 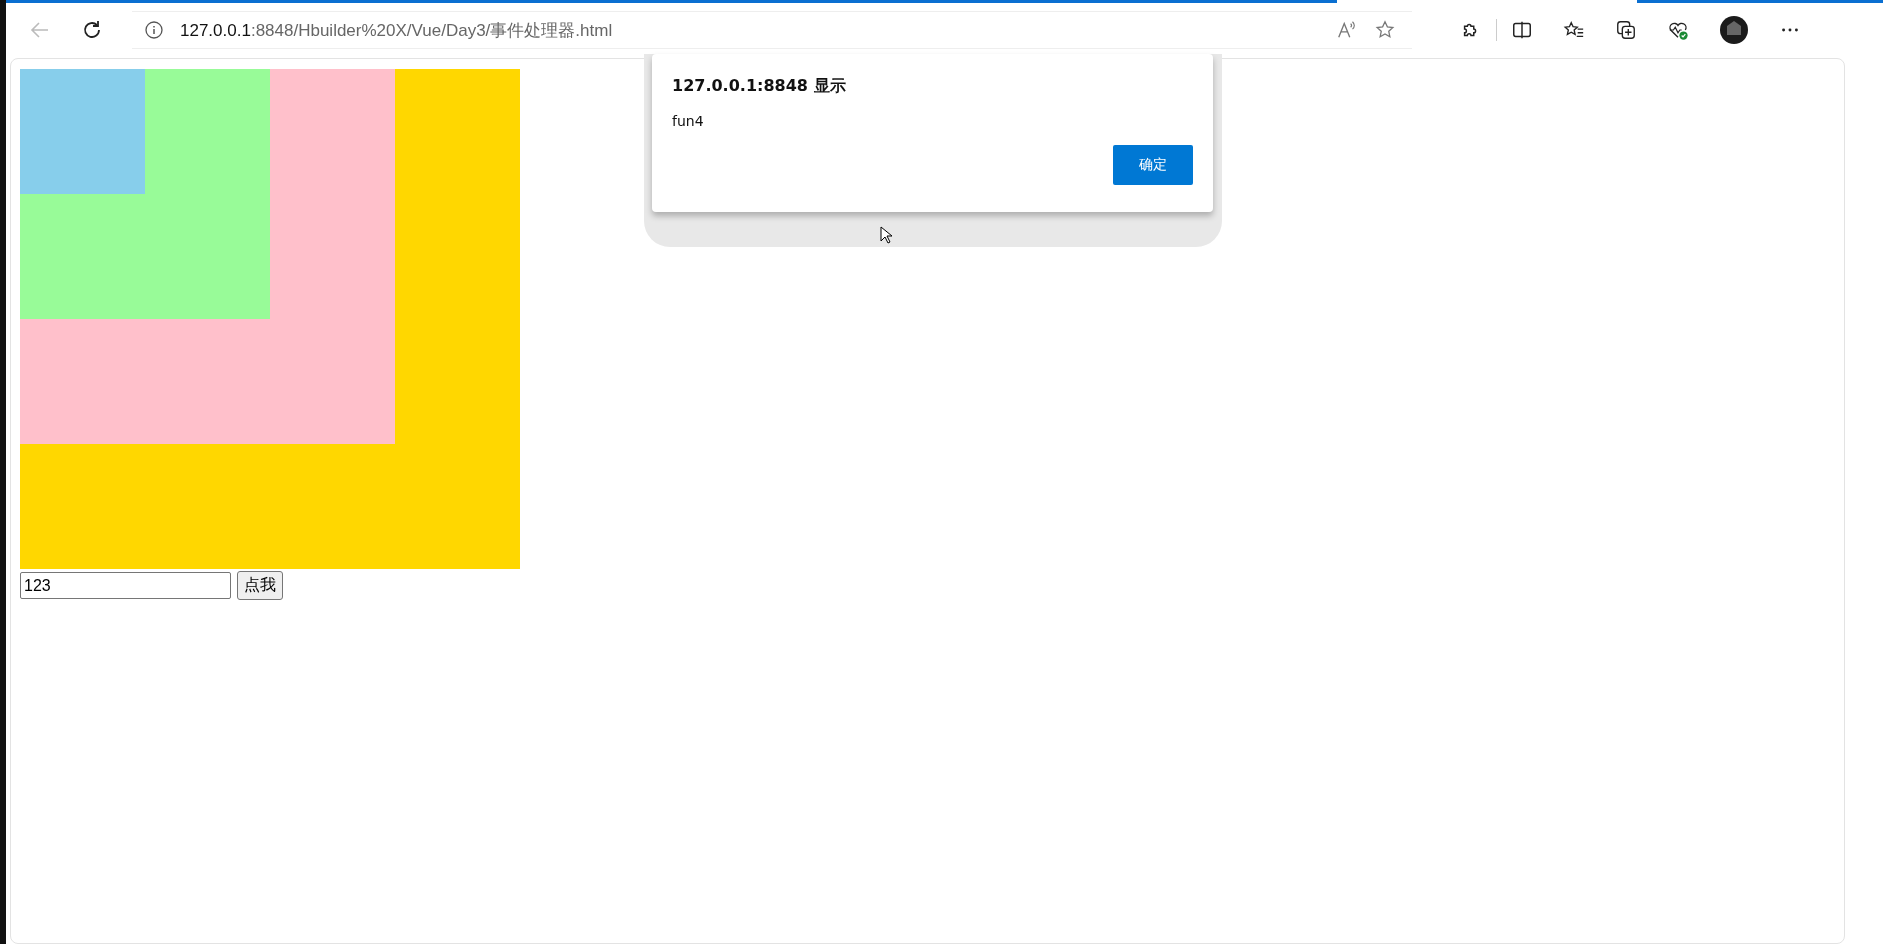 What do you see at coordinates (1153, 165) in the screenshot?
I see `ok-button: 确定` at bounding box center [1153, 165].